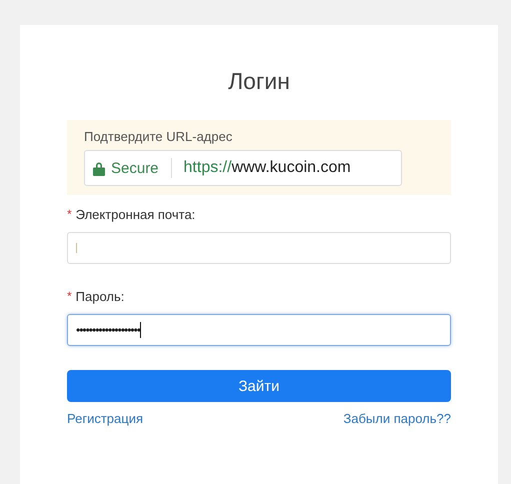  I want to click on field-label: Электронная почта:, so click(136, 214).